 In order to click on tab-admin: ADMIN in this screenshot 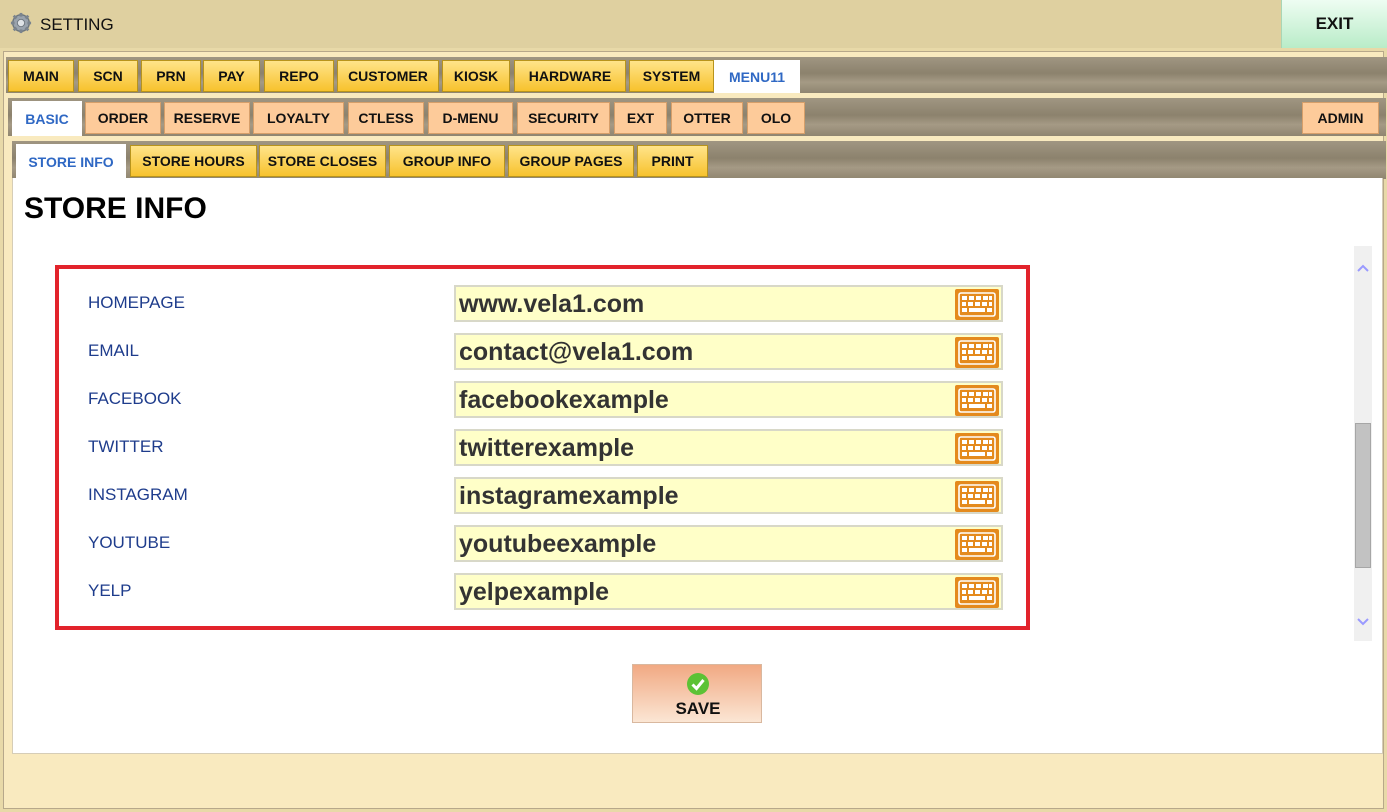, I will do `click(1340, 118)`.